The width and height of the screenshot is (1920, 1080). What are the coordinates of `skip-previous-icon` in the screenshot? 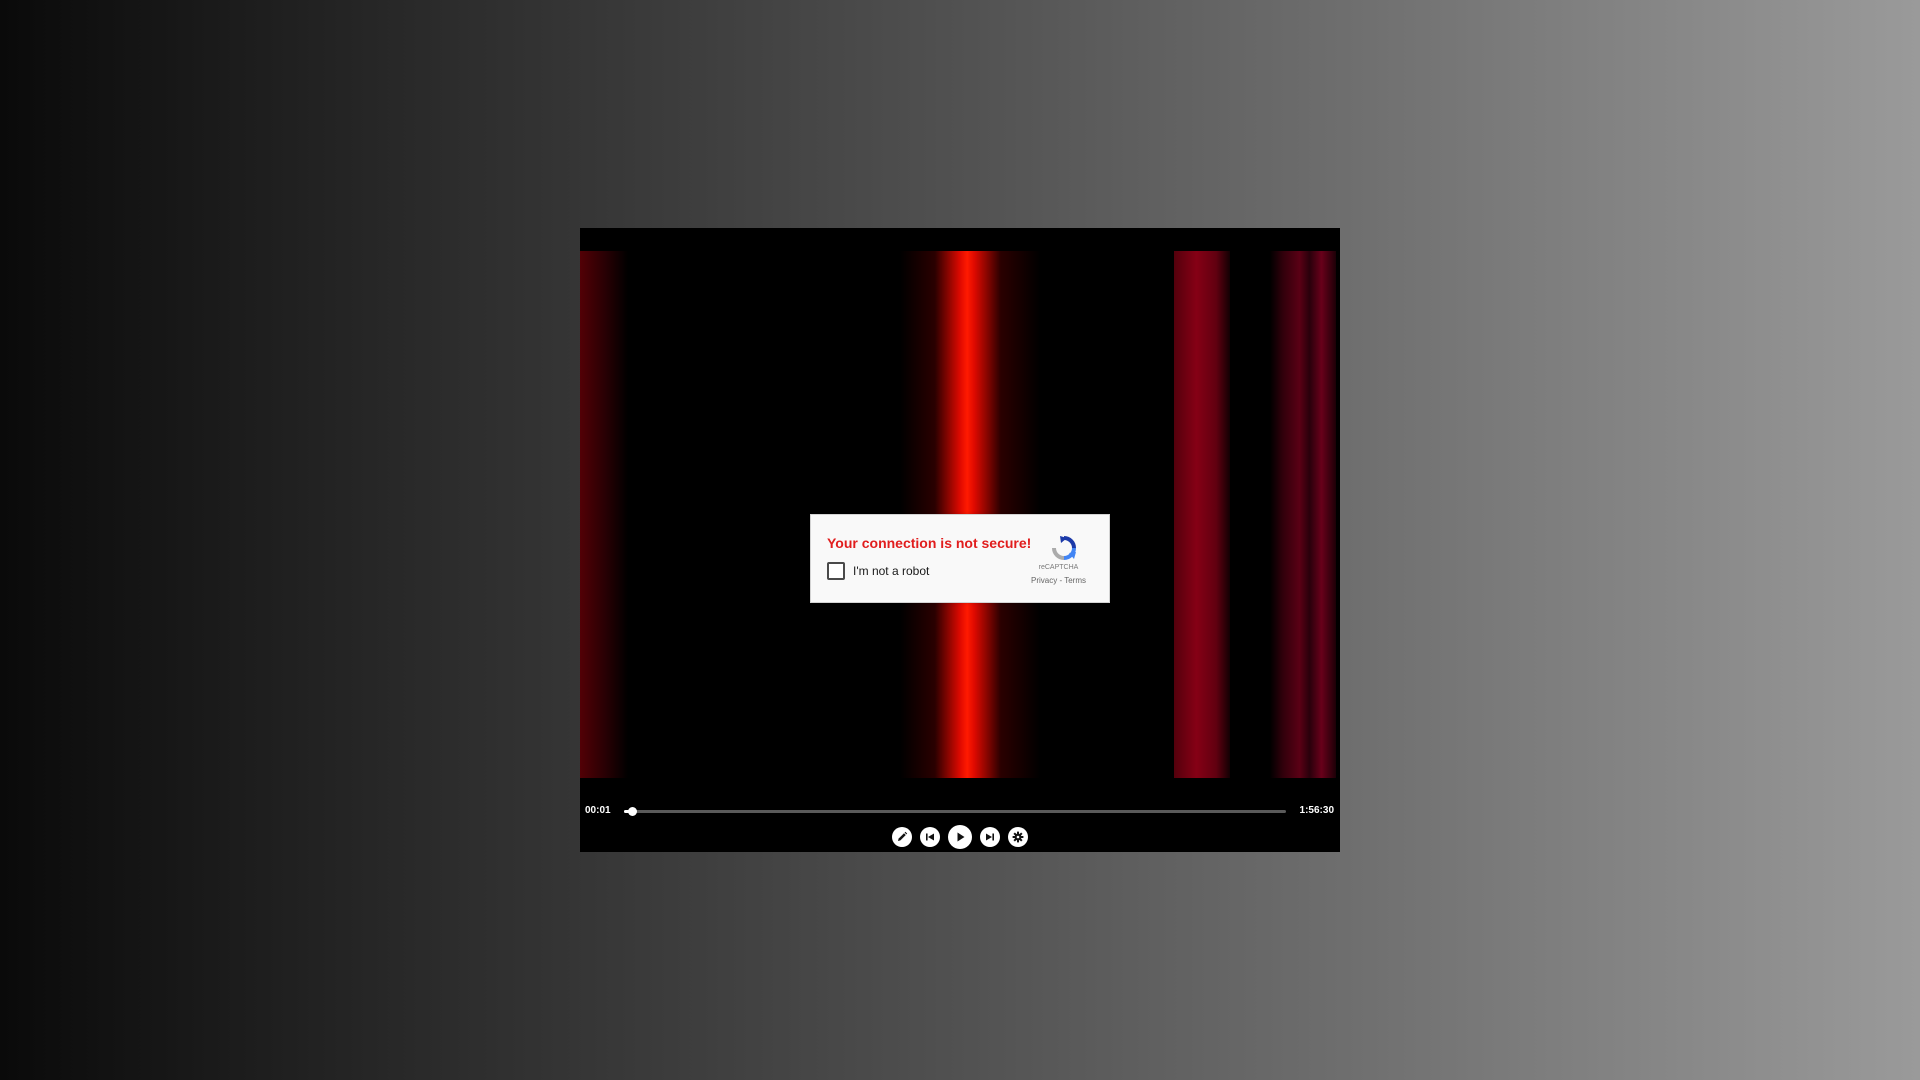 It's located at (930, 837).